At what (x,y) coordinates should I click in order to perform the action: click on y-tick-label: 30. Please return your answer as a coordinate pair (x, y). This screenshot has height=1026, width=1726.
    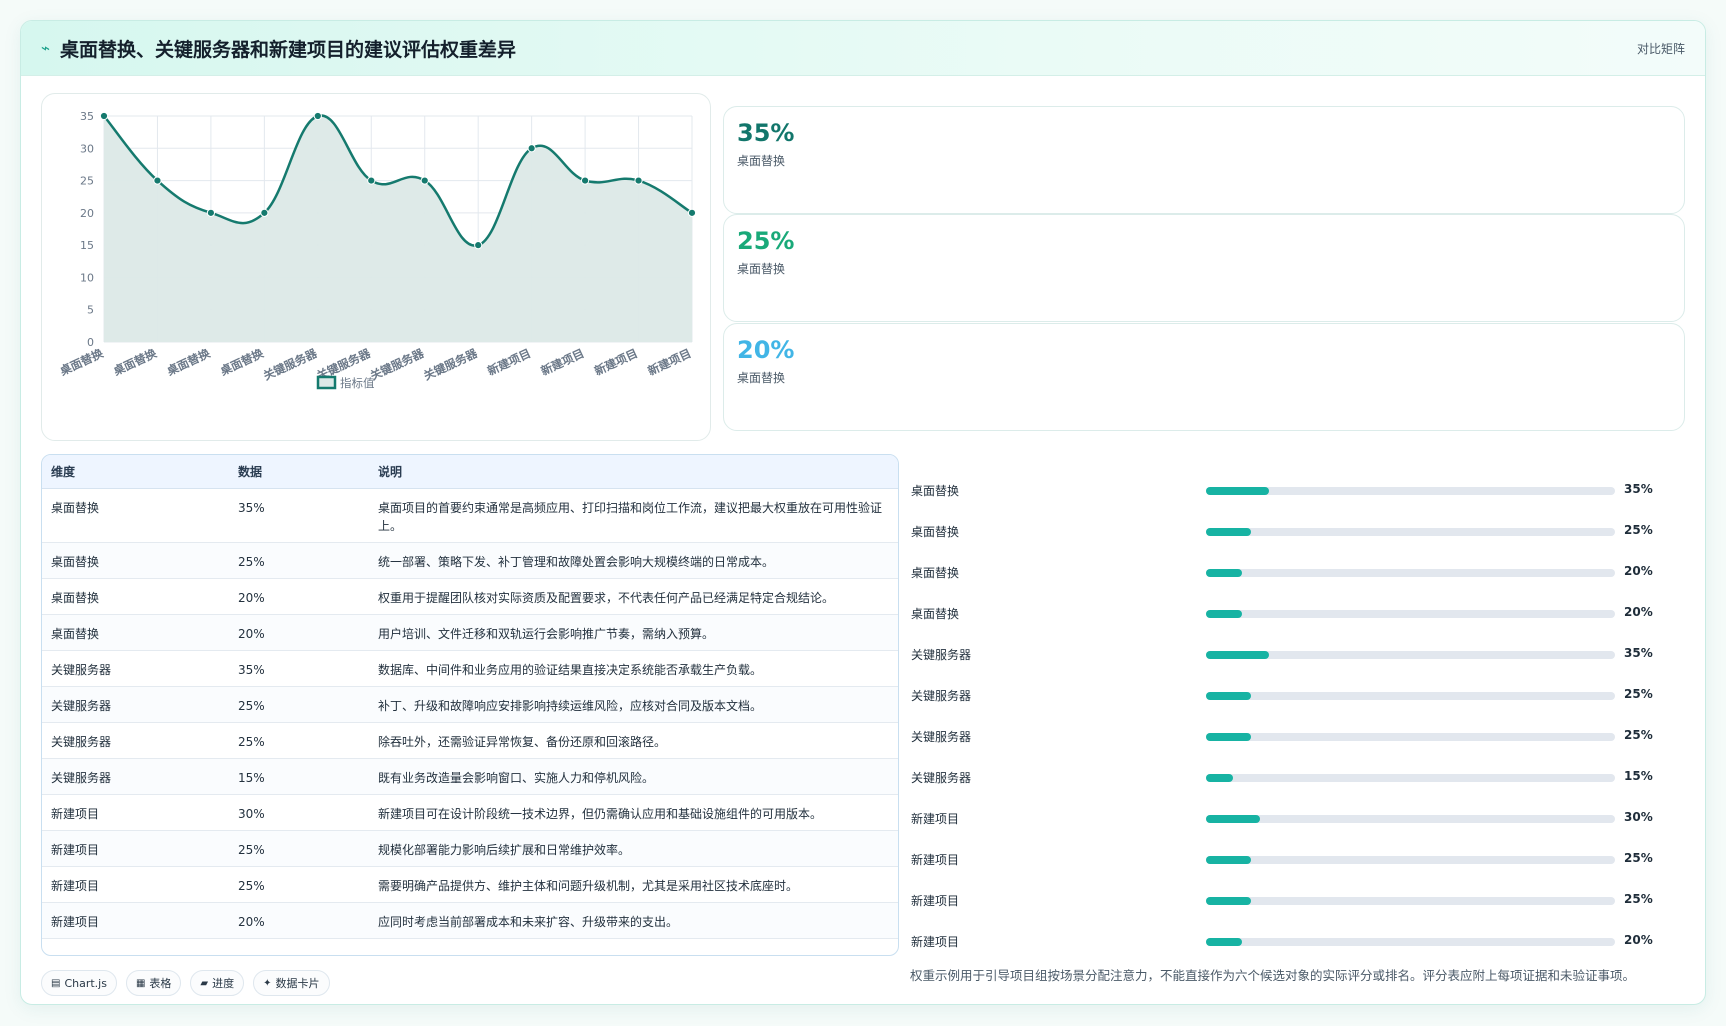
    Looking at the image, I should click on (87, 148).